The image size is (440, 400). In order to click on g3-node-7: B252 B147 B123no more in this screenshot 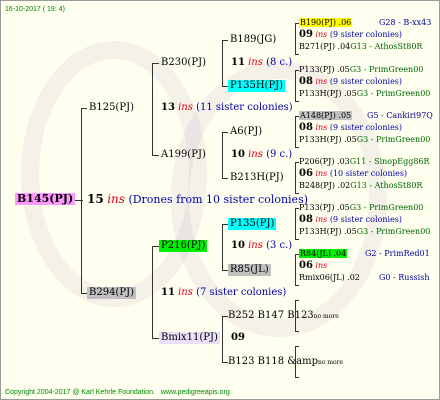, I will do `click(283, 316)`.